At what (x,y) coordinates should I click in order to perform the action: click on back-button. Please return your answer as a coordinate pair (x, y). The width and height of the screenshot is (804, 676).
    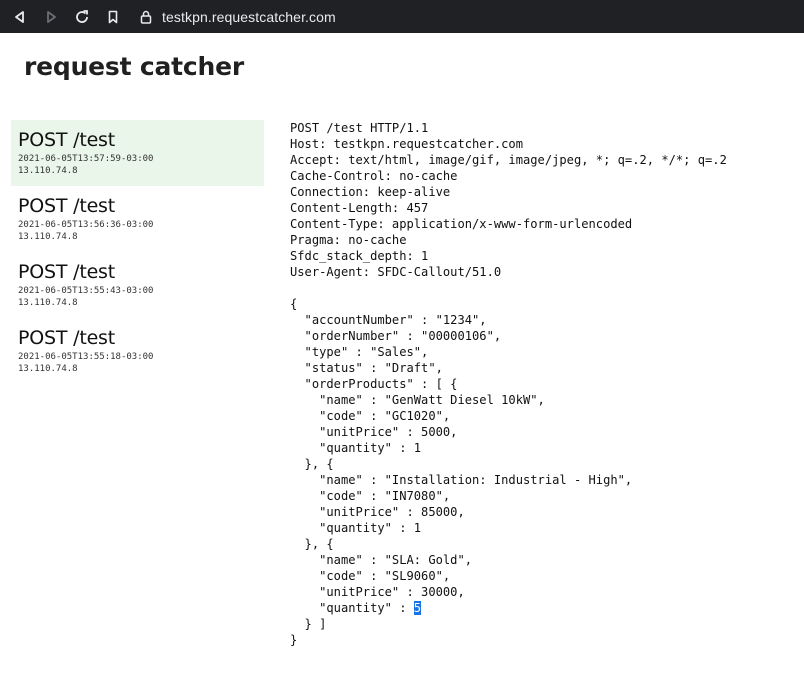
    Looking at the image, I should click on (20, 17).